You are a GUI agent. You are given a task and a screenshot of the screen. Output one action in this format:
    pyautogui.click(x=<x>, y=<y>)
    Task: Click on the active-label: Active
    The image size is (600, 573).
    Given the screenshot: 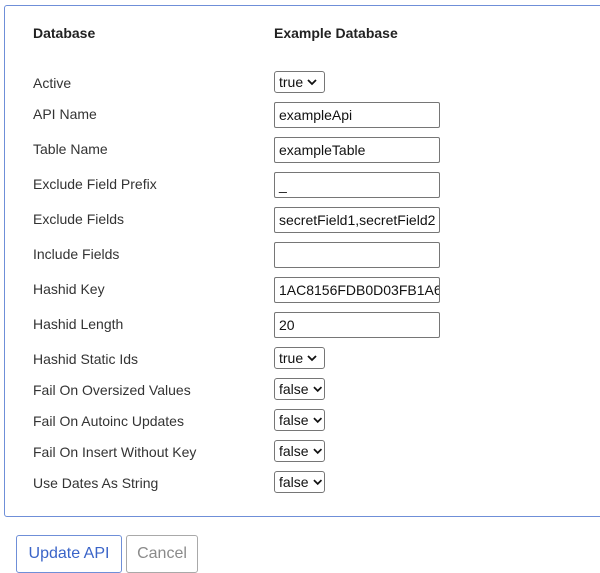 What is the action you would take?
    pyautogui.click(x=52, y=83)
    